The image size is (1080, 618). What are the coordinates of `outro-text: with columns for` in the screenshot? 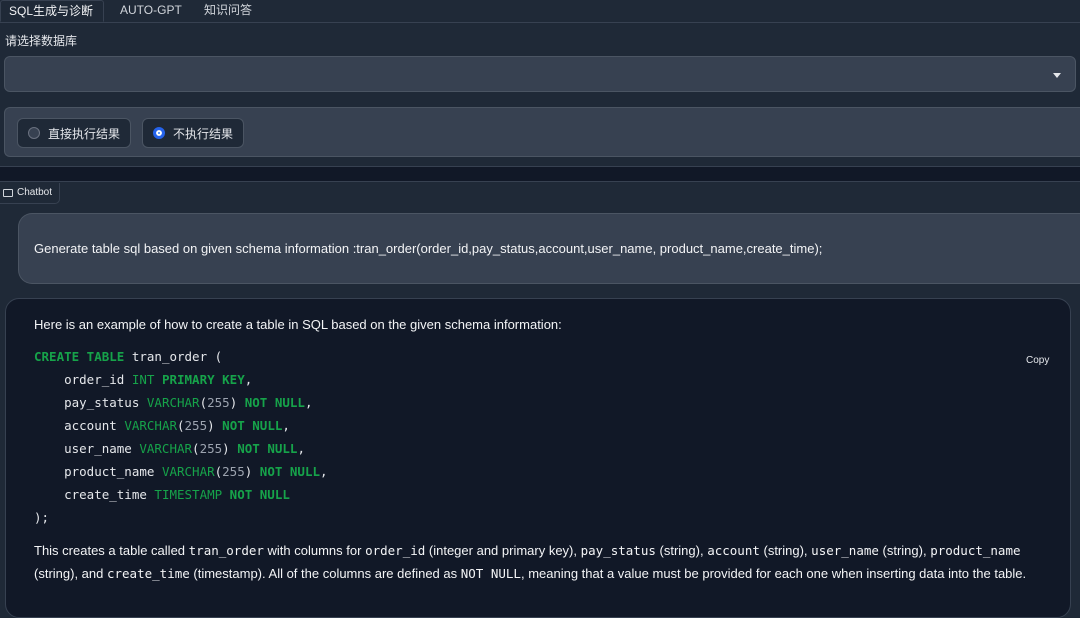 It's located at (314, 550).